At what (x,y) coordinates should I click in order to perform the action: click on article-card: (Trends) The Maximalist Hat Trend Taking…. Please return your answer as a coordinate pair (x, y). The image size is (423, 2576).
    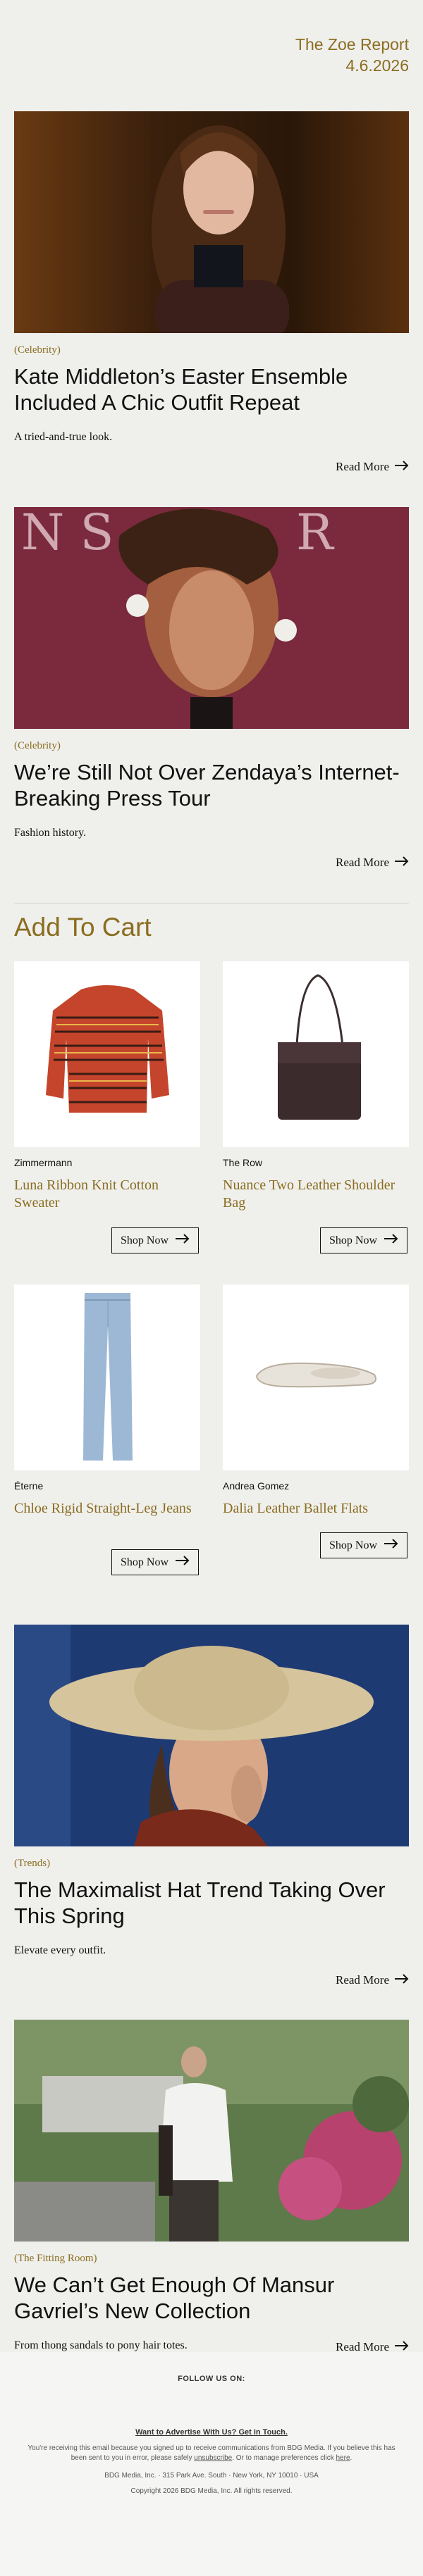
    Looking at the image, I should click on (211, 1806).